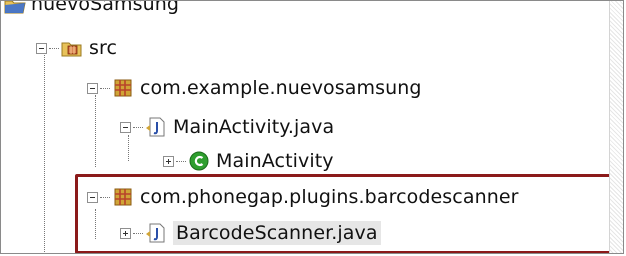 The height and width of the screenshot is (256, 626). Describe the element at coordinates (72, 48) in the screenshot. I see `source-folder-icon` at that location.